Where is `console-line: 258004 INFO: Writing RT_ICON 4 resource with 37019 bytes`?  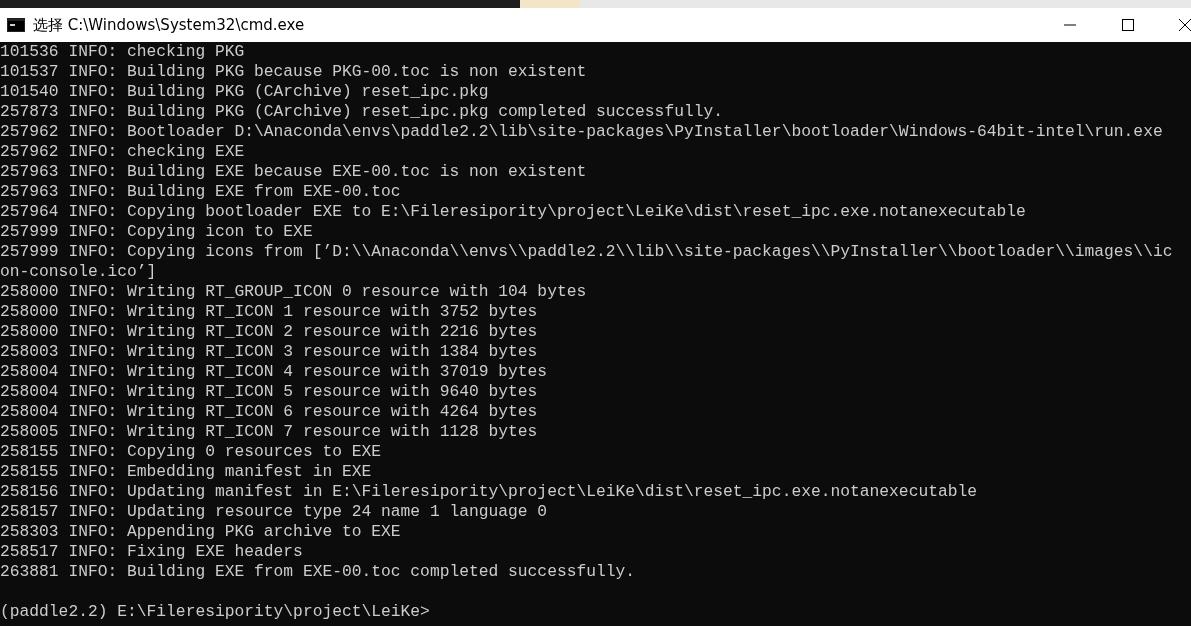 console-line: 258004 INFO: Writing RT_ICON 4 resource with 37019 bytes is located at coordinates (274, 372).